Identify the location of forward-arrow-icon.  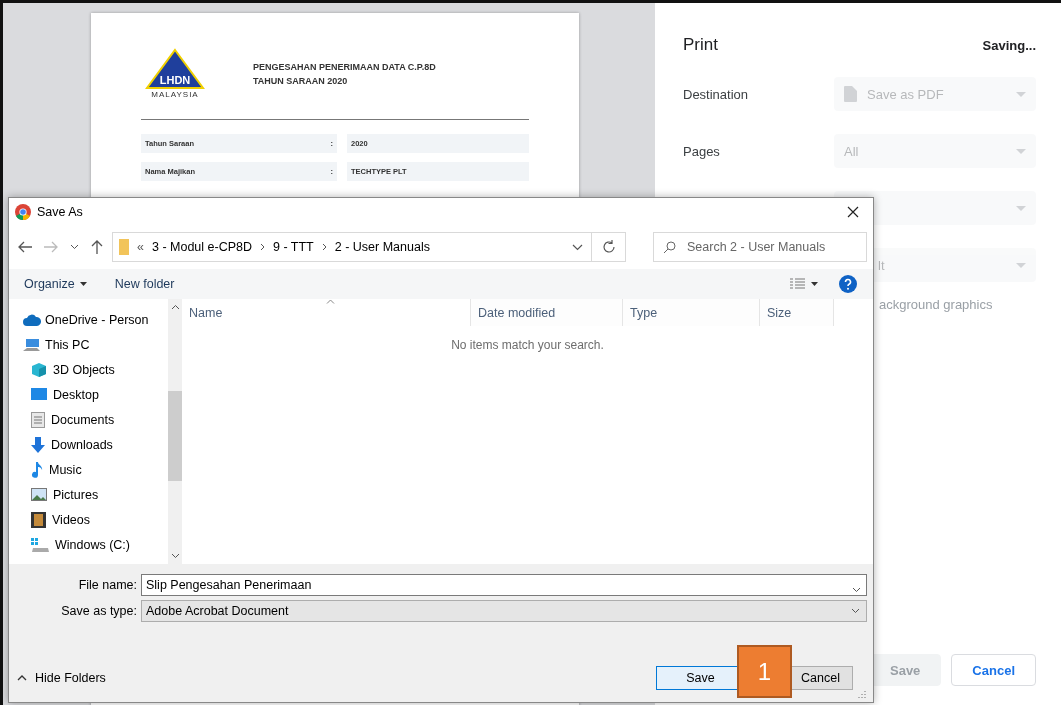
(51, 247).